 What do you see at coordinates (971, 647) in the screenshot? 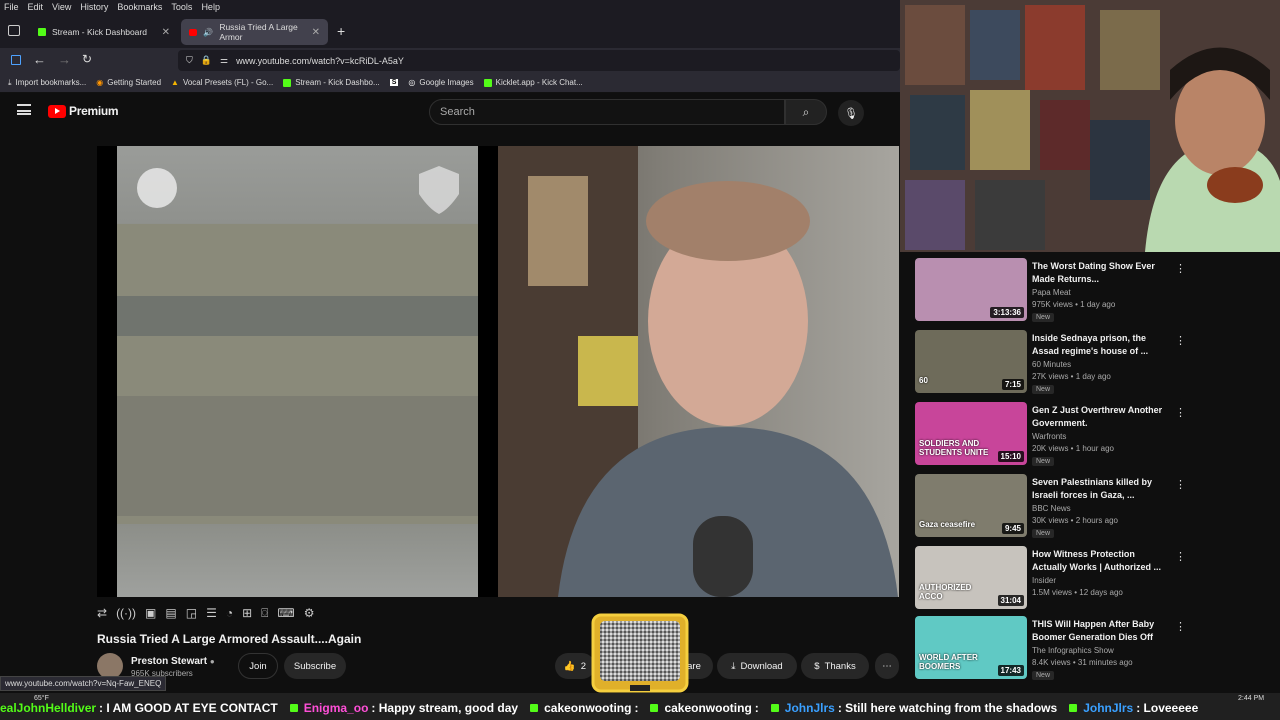
I see `video-thumbnail: WORLD AFTER BOOMERS 17:43` at bounding box center [971, 647].